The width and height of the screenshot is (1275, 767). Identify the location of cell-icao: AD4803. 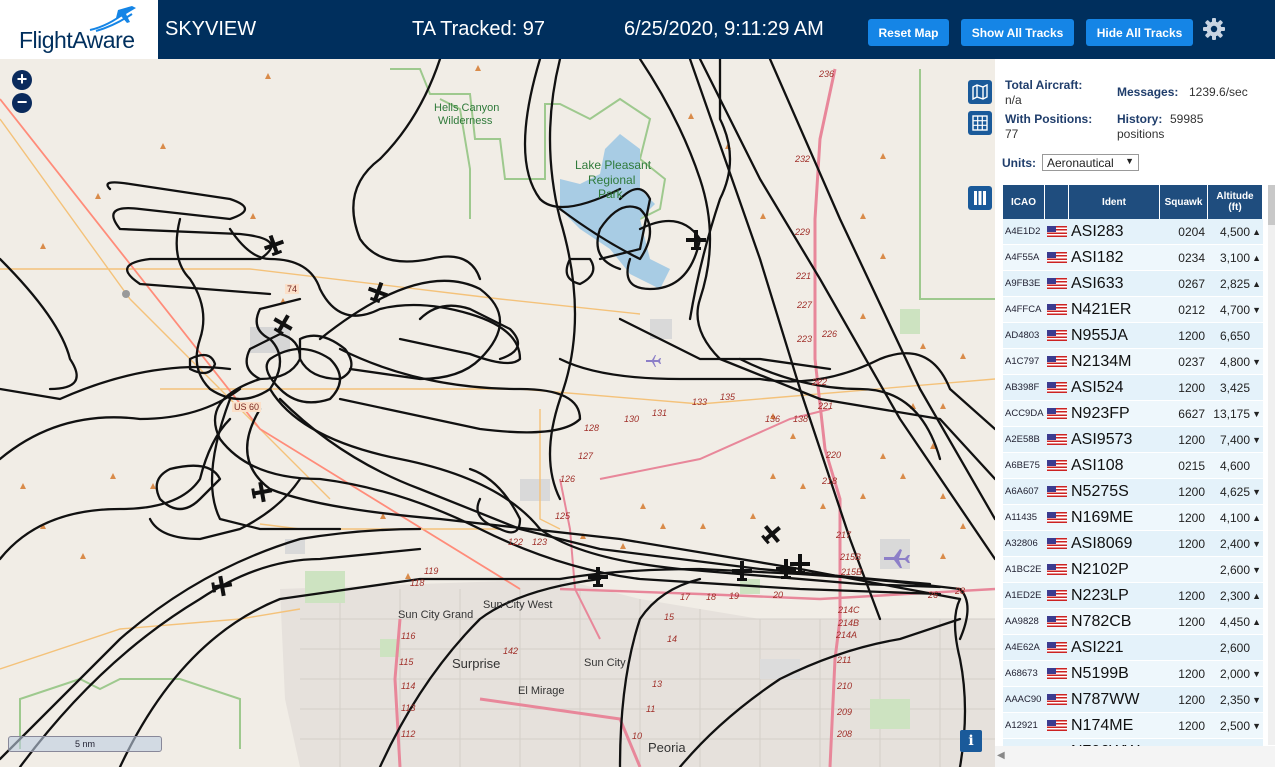
(1022, 335).